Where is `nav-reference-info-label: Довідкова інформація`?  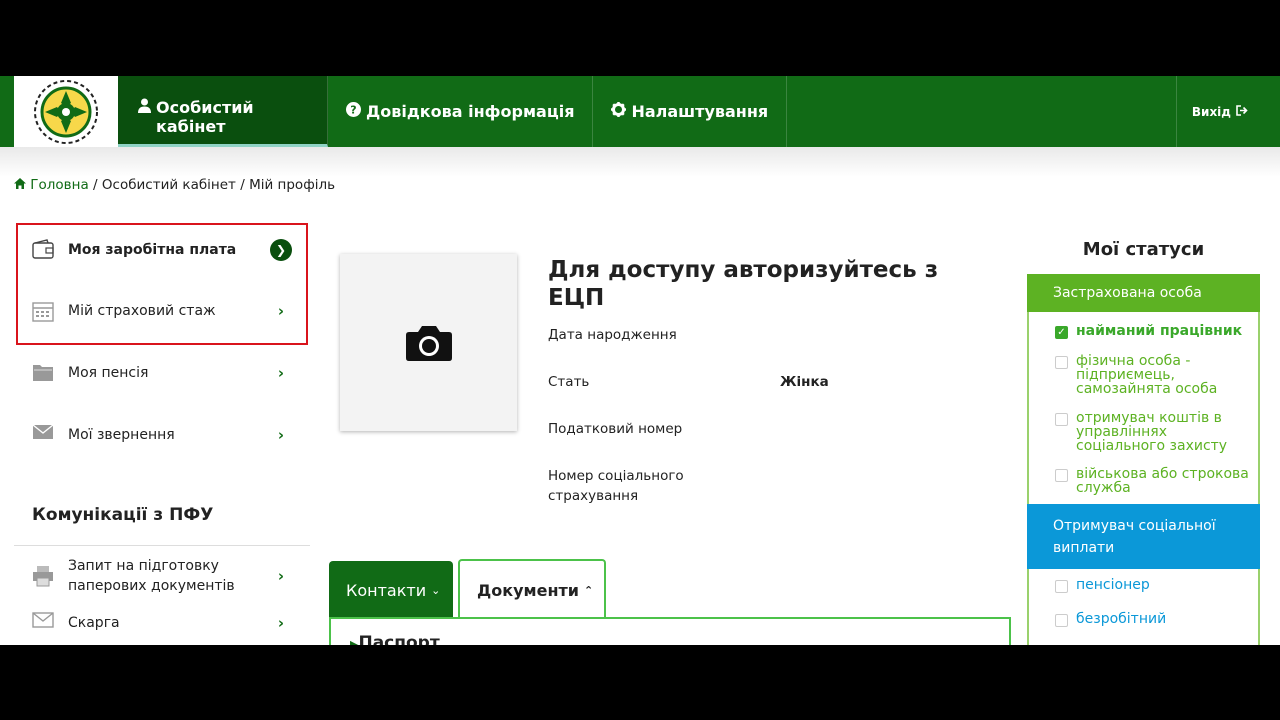 nav-reference-info-label: Довідкова інформація is located at coordinates (470, 111).